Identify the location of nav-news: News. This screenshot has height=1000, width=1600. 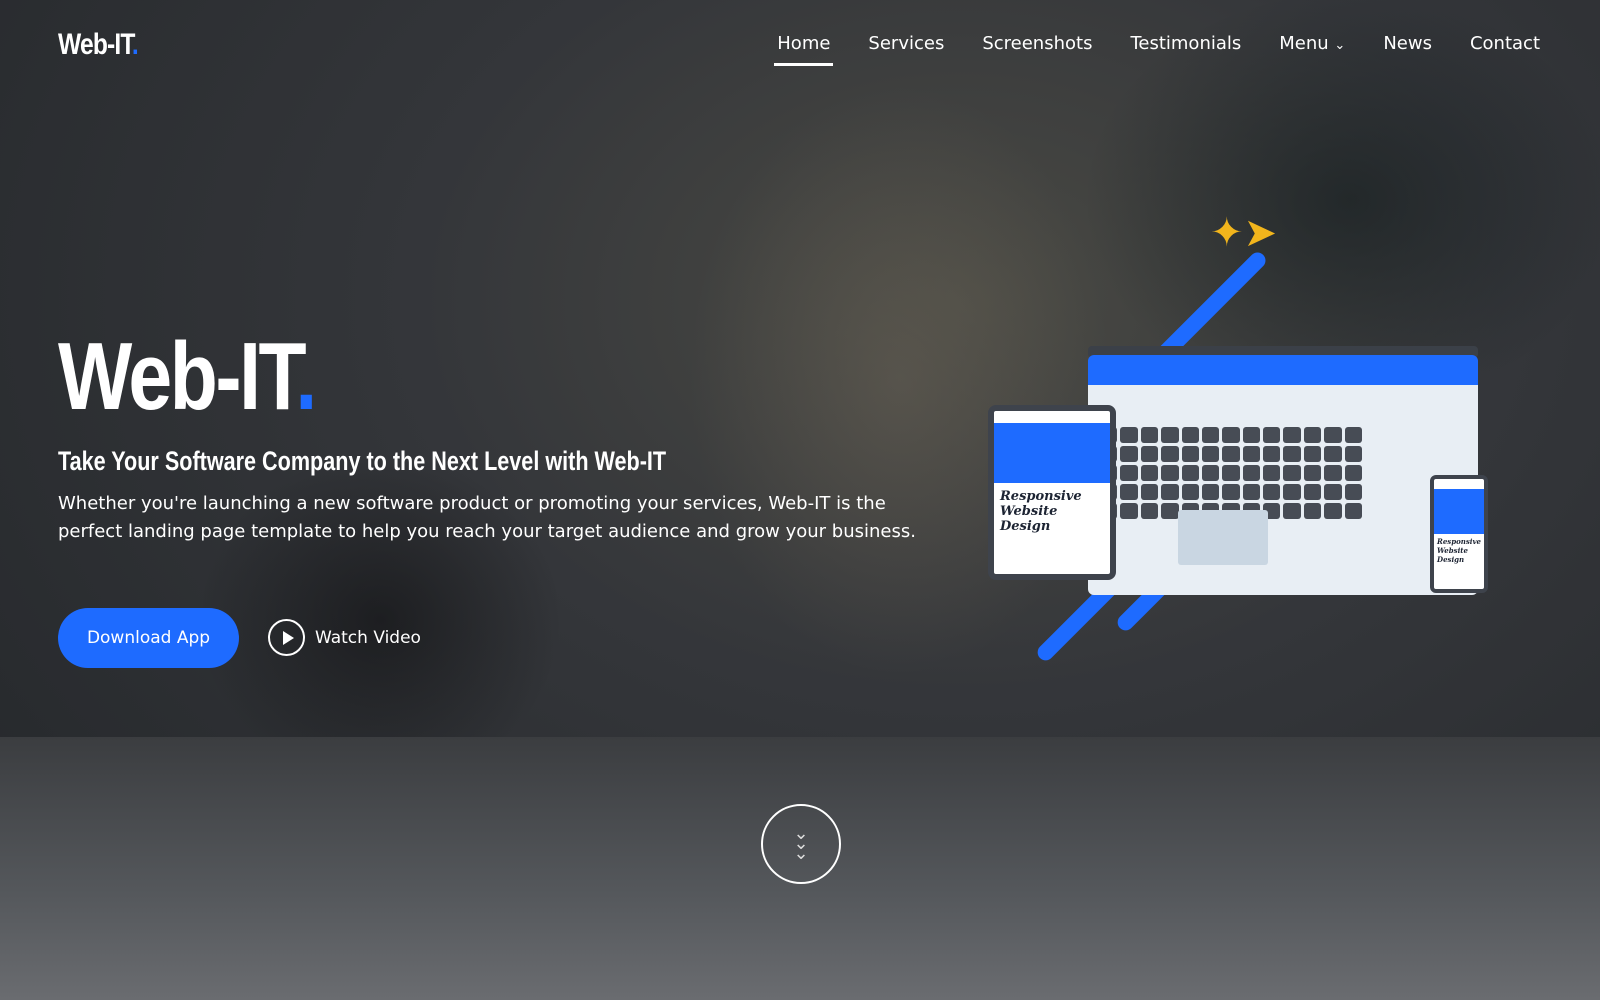
(1407, 48).